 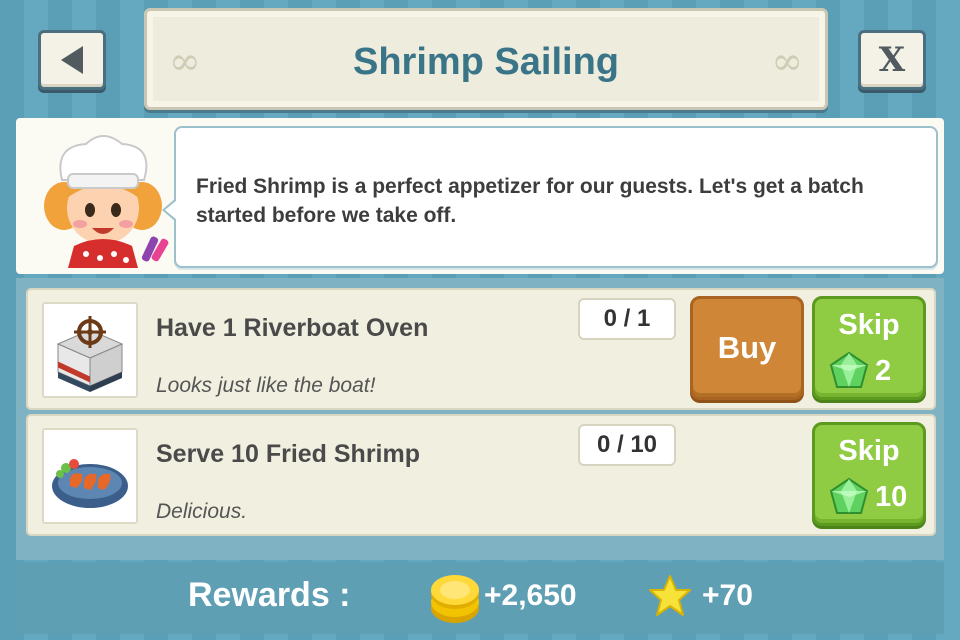 What do you see at coordinates (106, 201) in the screenshot?
I see `chef-character-icon` at bounding box center [106, 201].